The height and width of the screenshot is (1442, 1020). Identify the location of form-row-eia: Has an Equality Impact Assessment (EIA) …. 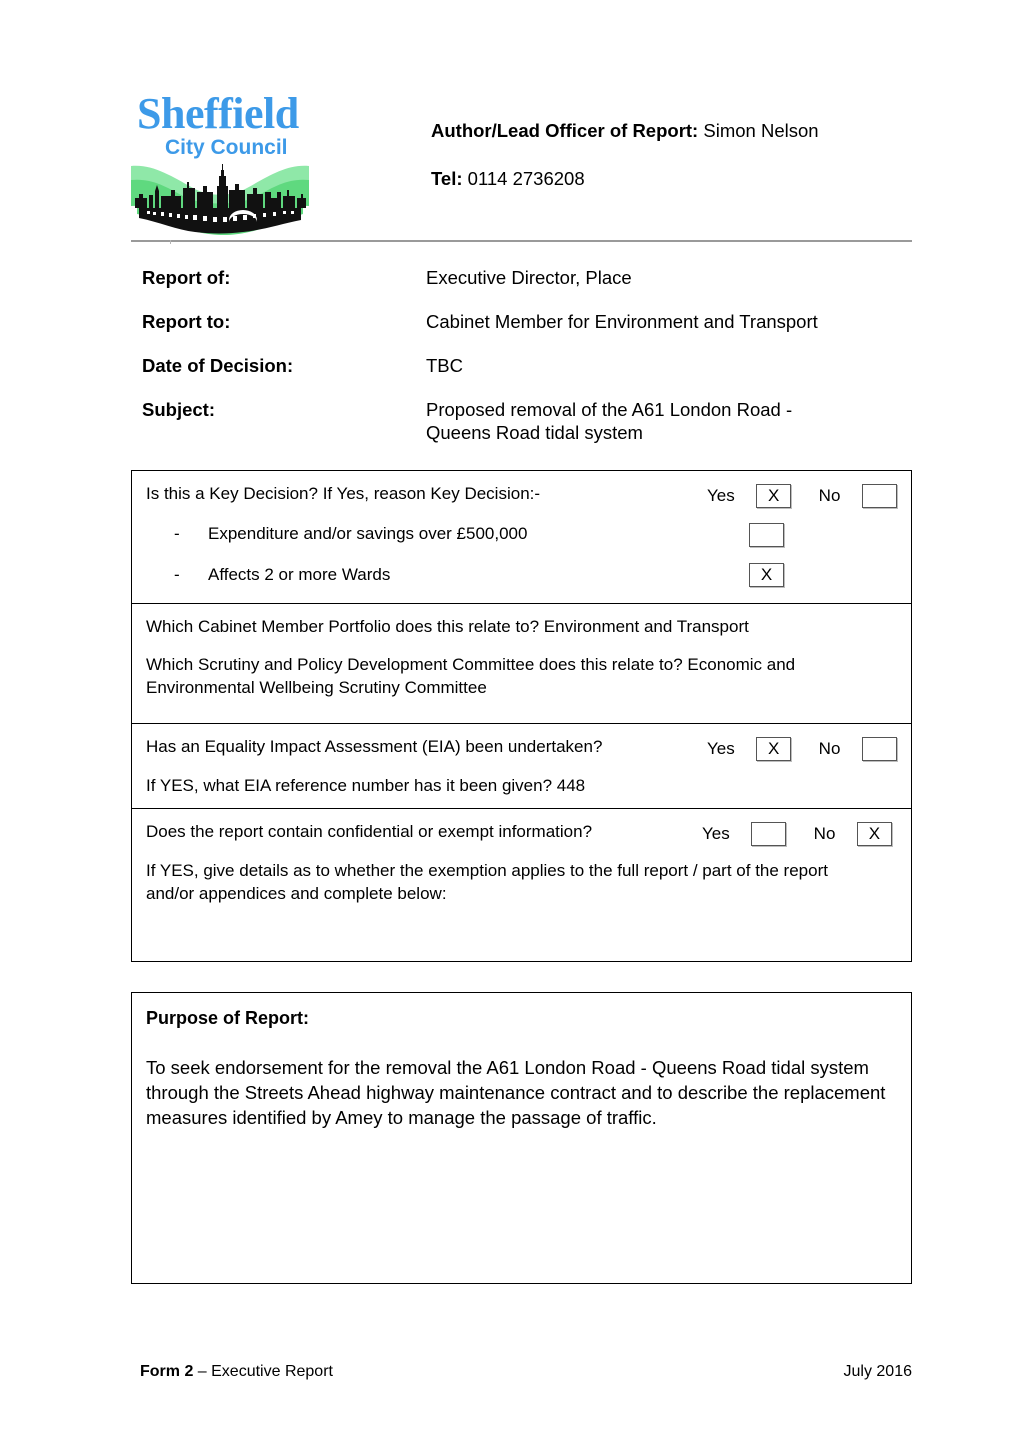
(521, 766).